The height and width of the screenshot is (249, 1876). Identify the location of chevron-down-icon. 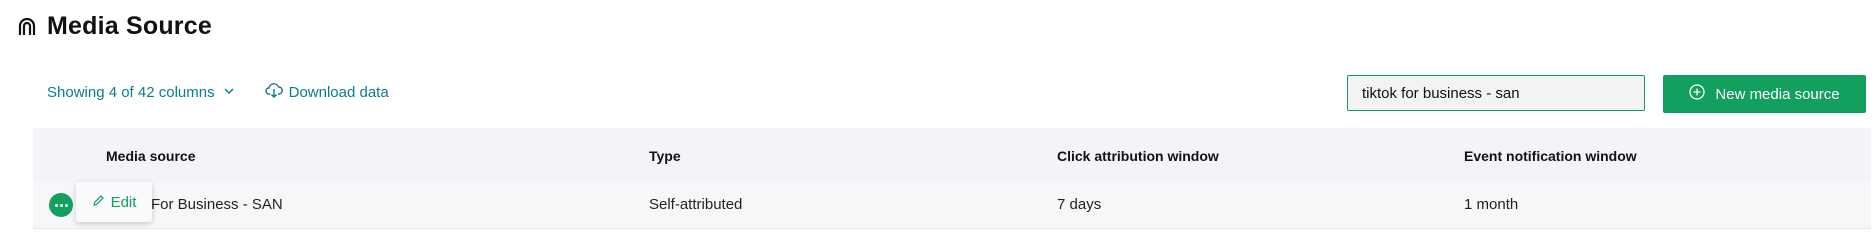
(229, 92).